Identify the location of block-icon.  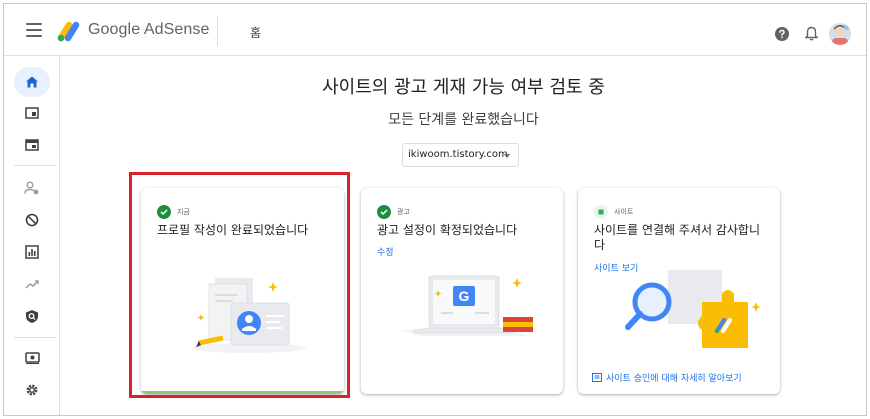
(32, 220).